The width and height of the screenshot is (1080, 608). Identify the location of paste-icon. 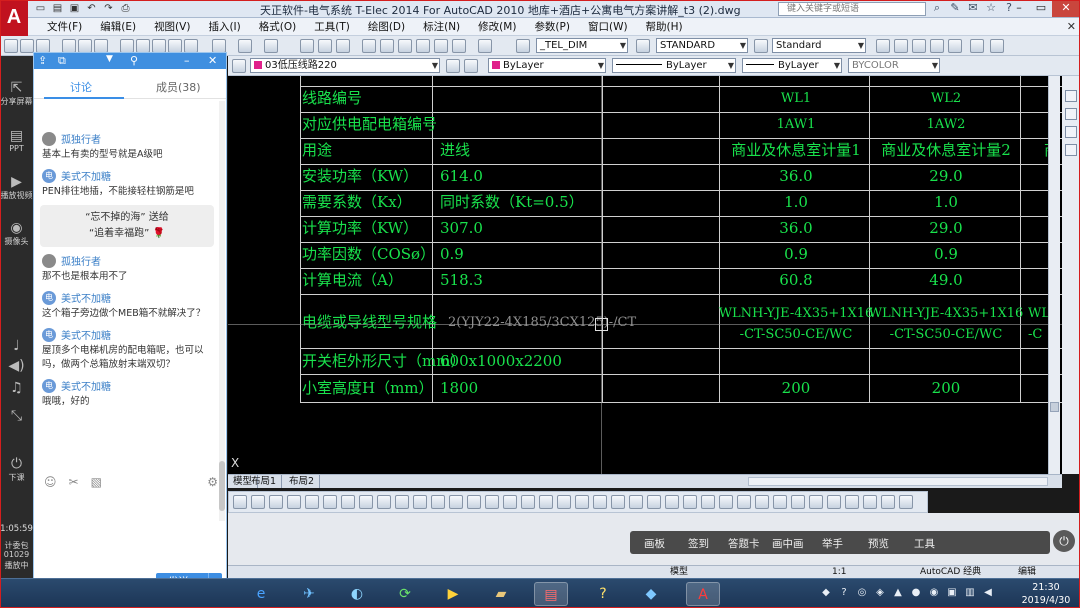
(159, 46).